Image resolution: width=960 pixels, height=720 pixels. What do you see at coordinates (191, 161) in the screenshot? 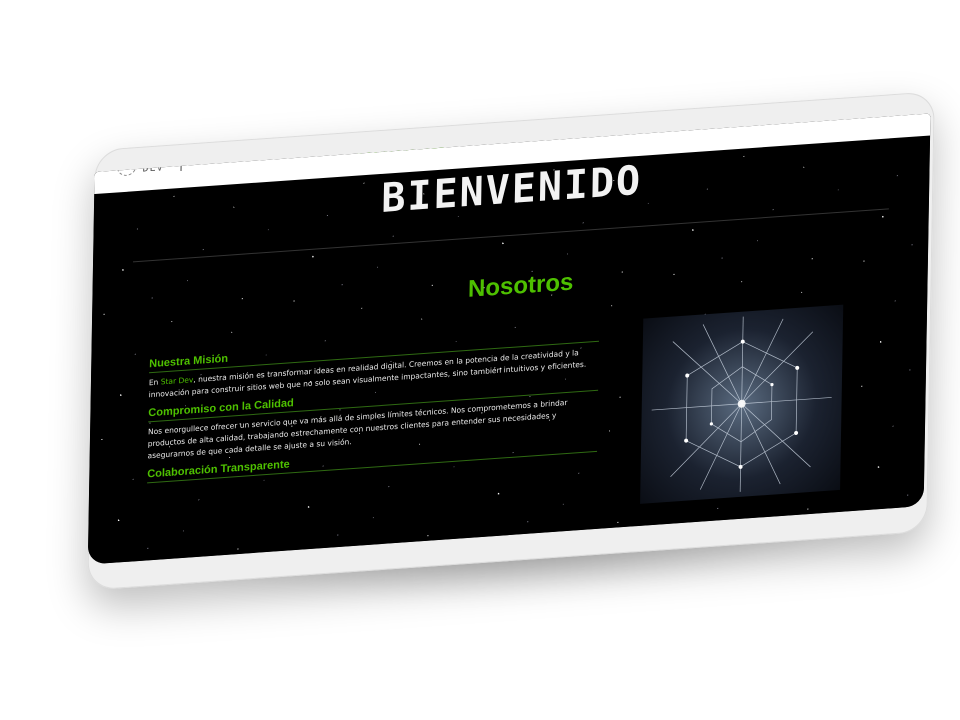
I see `logo: STAR DEV` at bounding box center [191, 161].